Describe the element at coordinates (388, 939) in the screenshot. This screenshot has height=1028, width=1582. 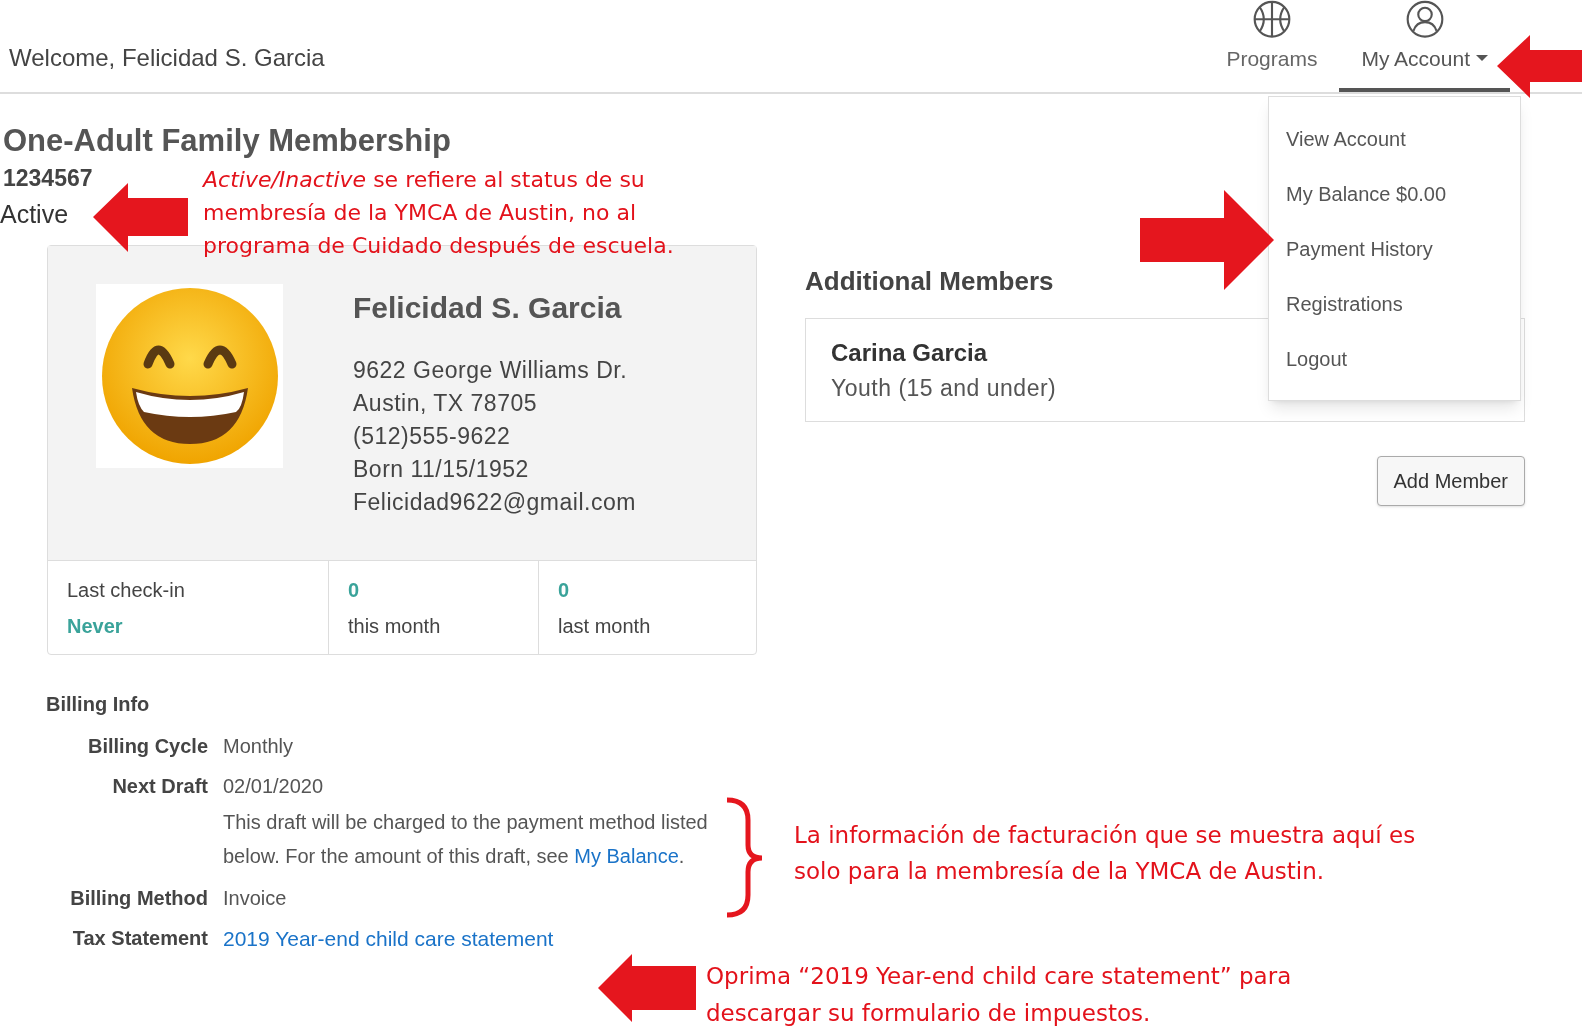
I see `tax-statement-link: 2019 Year-end child care statement` at that location.